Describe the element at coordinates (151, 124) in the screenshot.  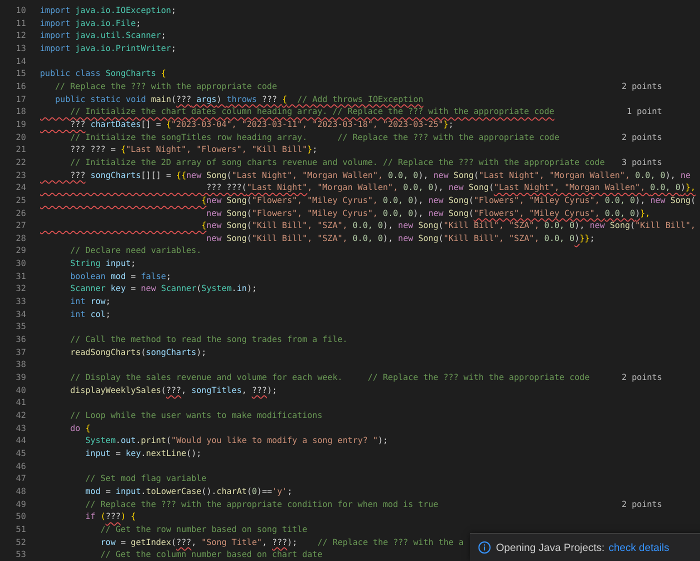
I see `code-text: [] =` at that location.